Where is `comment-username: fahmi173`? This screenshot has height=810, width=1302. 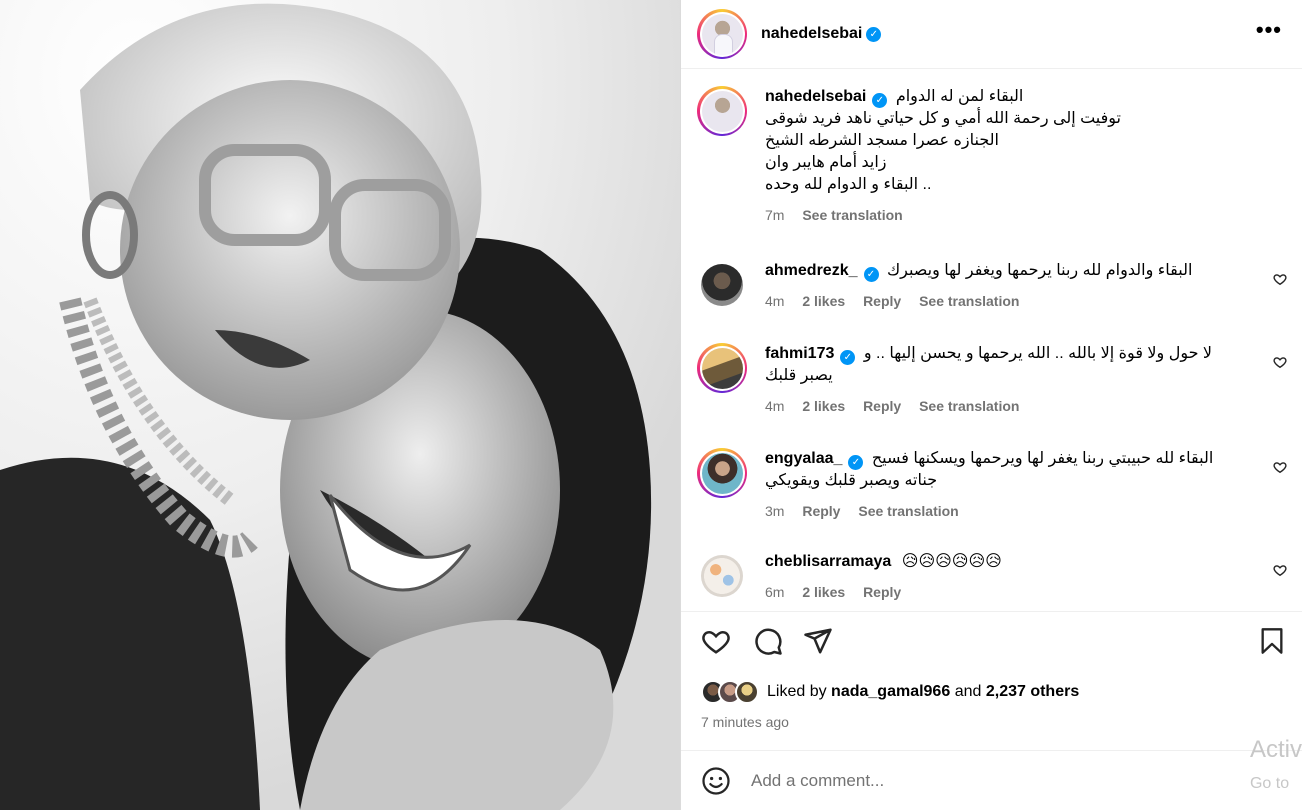 comment-username: fahmi173 is located at coordinates (799, 353).